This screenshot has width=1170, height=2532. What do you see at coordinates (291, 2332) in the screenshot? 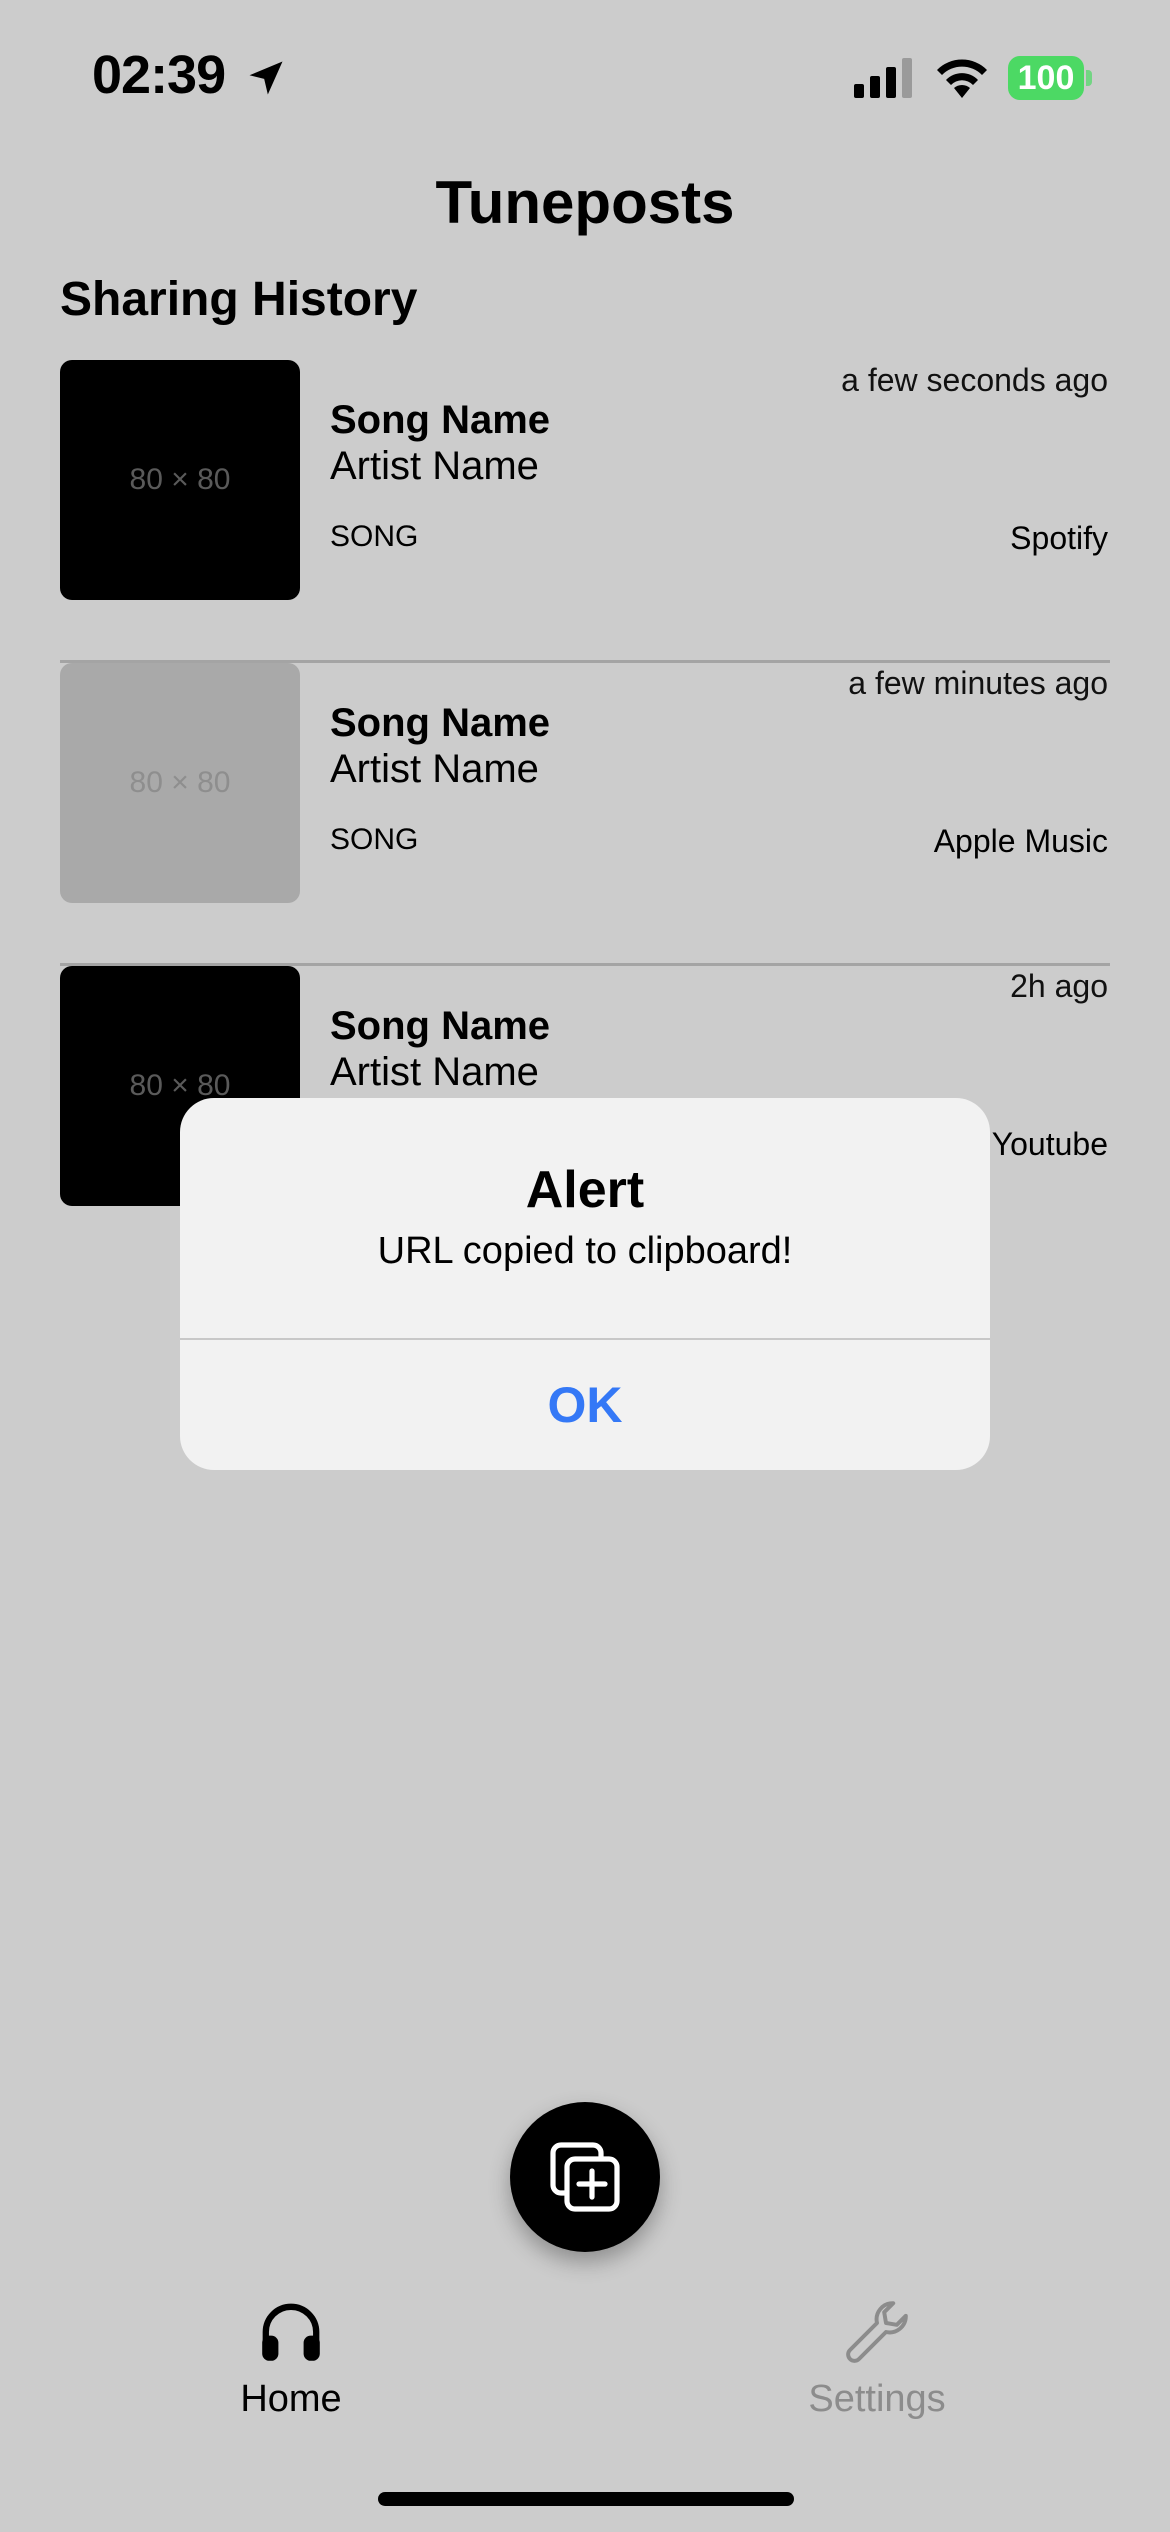
I see `headphones-icon` at bounding box center [291, 2332].